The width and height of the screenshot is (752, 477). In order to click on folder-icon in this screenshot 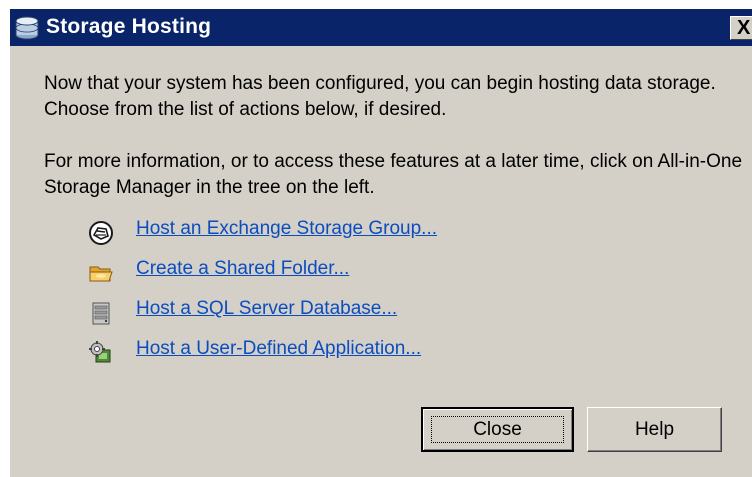, I will do `click(101, 273)`.